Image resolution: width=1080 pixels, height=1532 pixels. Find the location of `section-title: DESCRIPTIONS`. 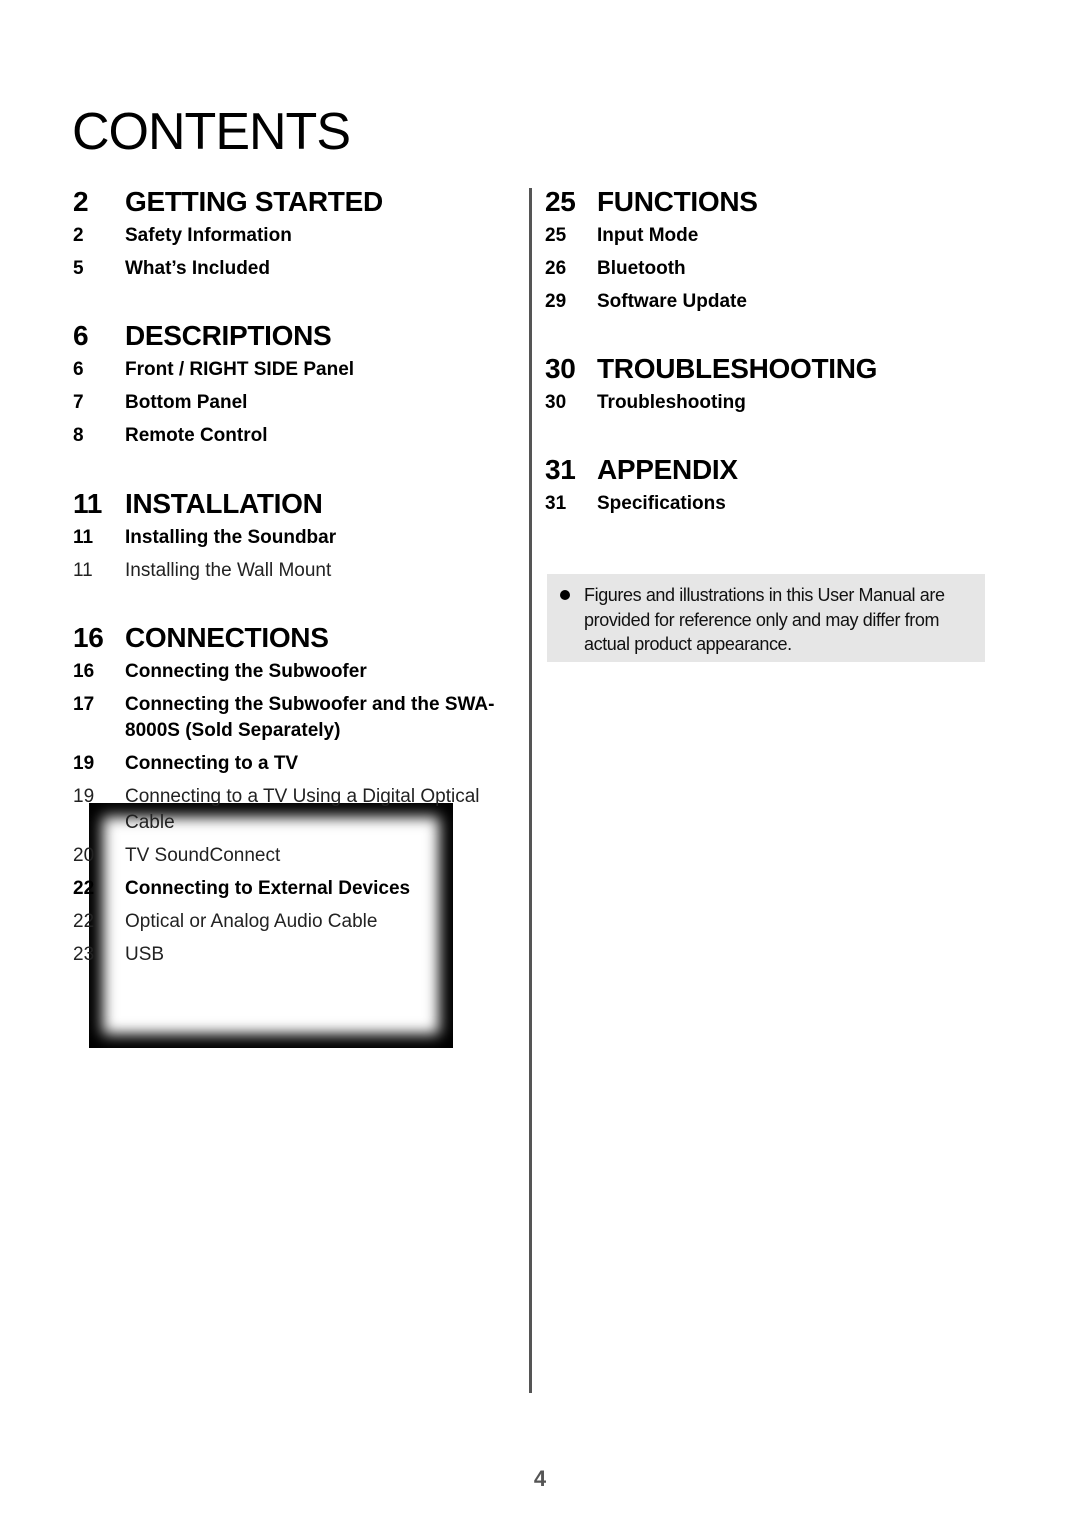

section-title: DESCRIPTIONS is located at coordinates (228, 335).